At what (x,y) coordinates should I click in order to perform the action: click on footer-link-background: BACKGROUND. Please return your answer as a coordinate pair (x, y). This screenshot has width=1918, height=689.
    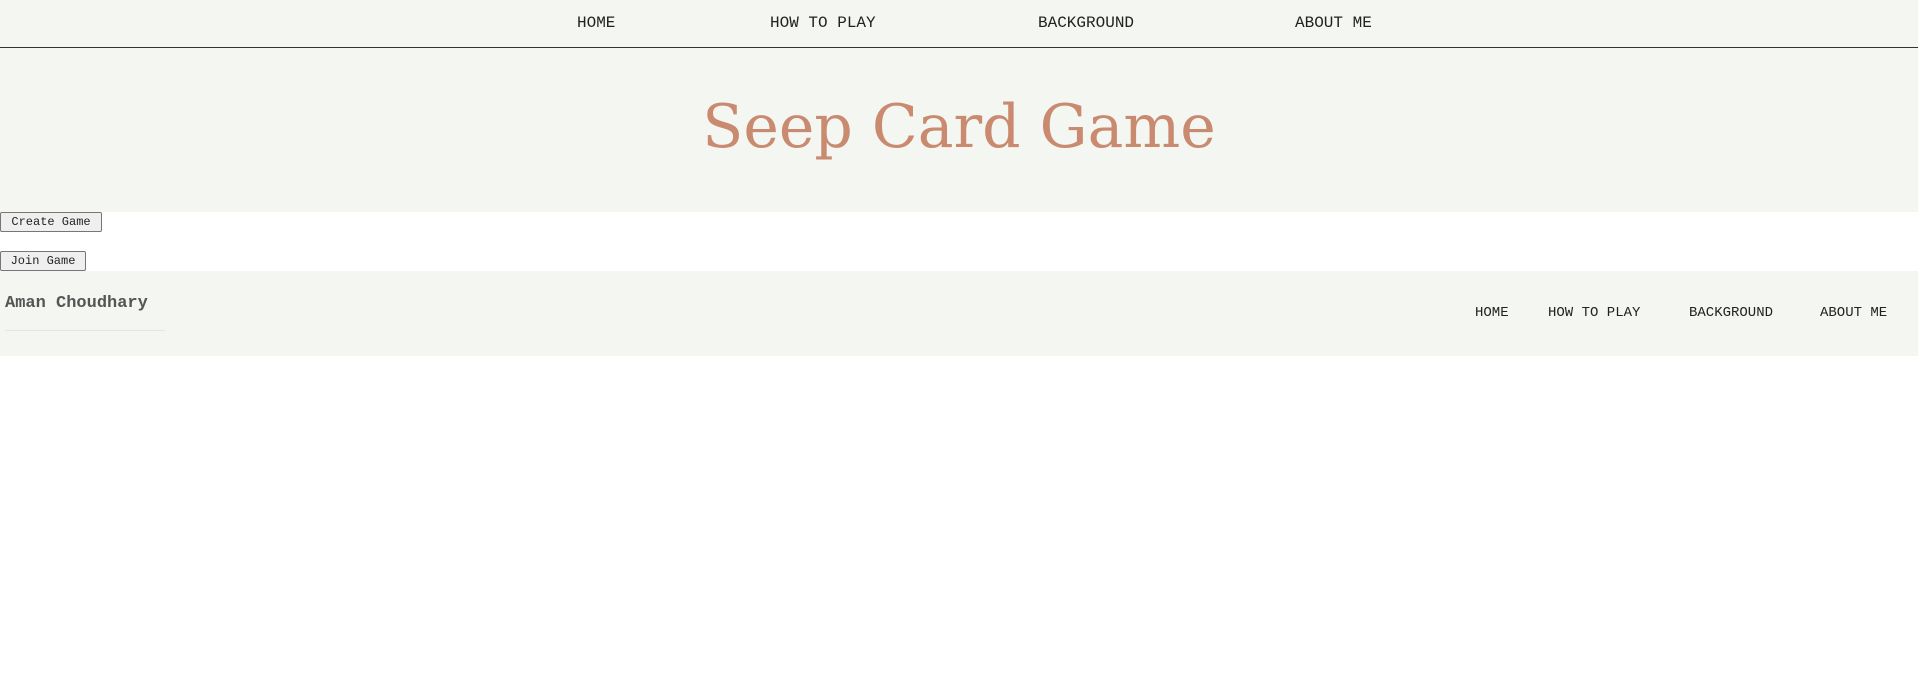
    Looking at the image, I should click on (1731, 313).